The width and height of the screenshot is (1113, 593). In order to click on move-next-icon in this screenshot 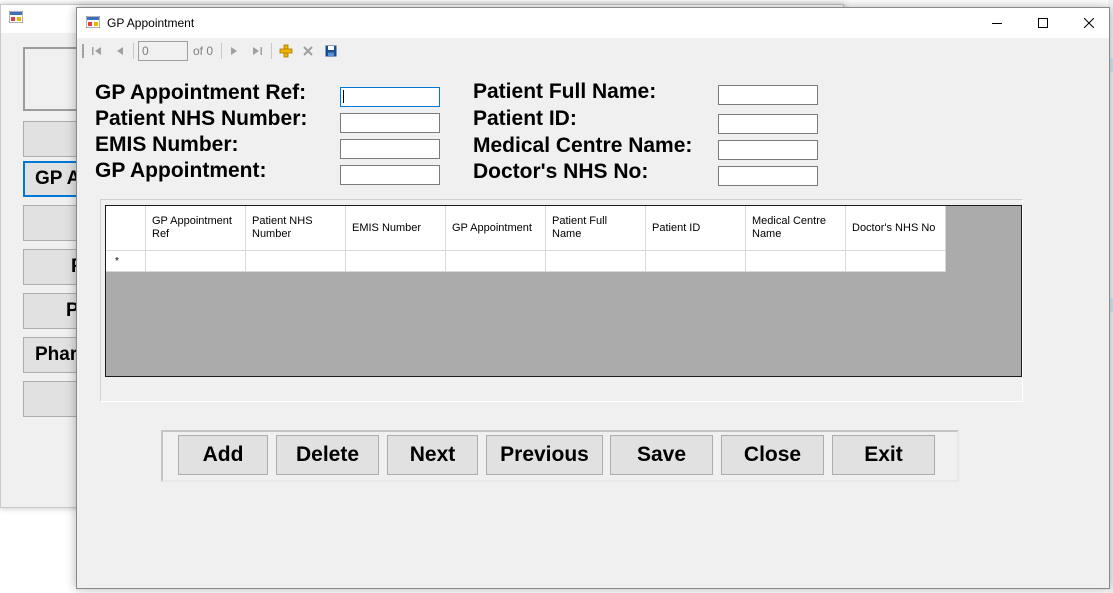, I will do `click(234, 51)`.